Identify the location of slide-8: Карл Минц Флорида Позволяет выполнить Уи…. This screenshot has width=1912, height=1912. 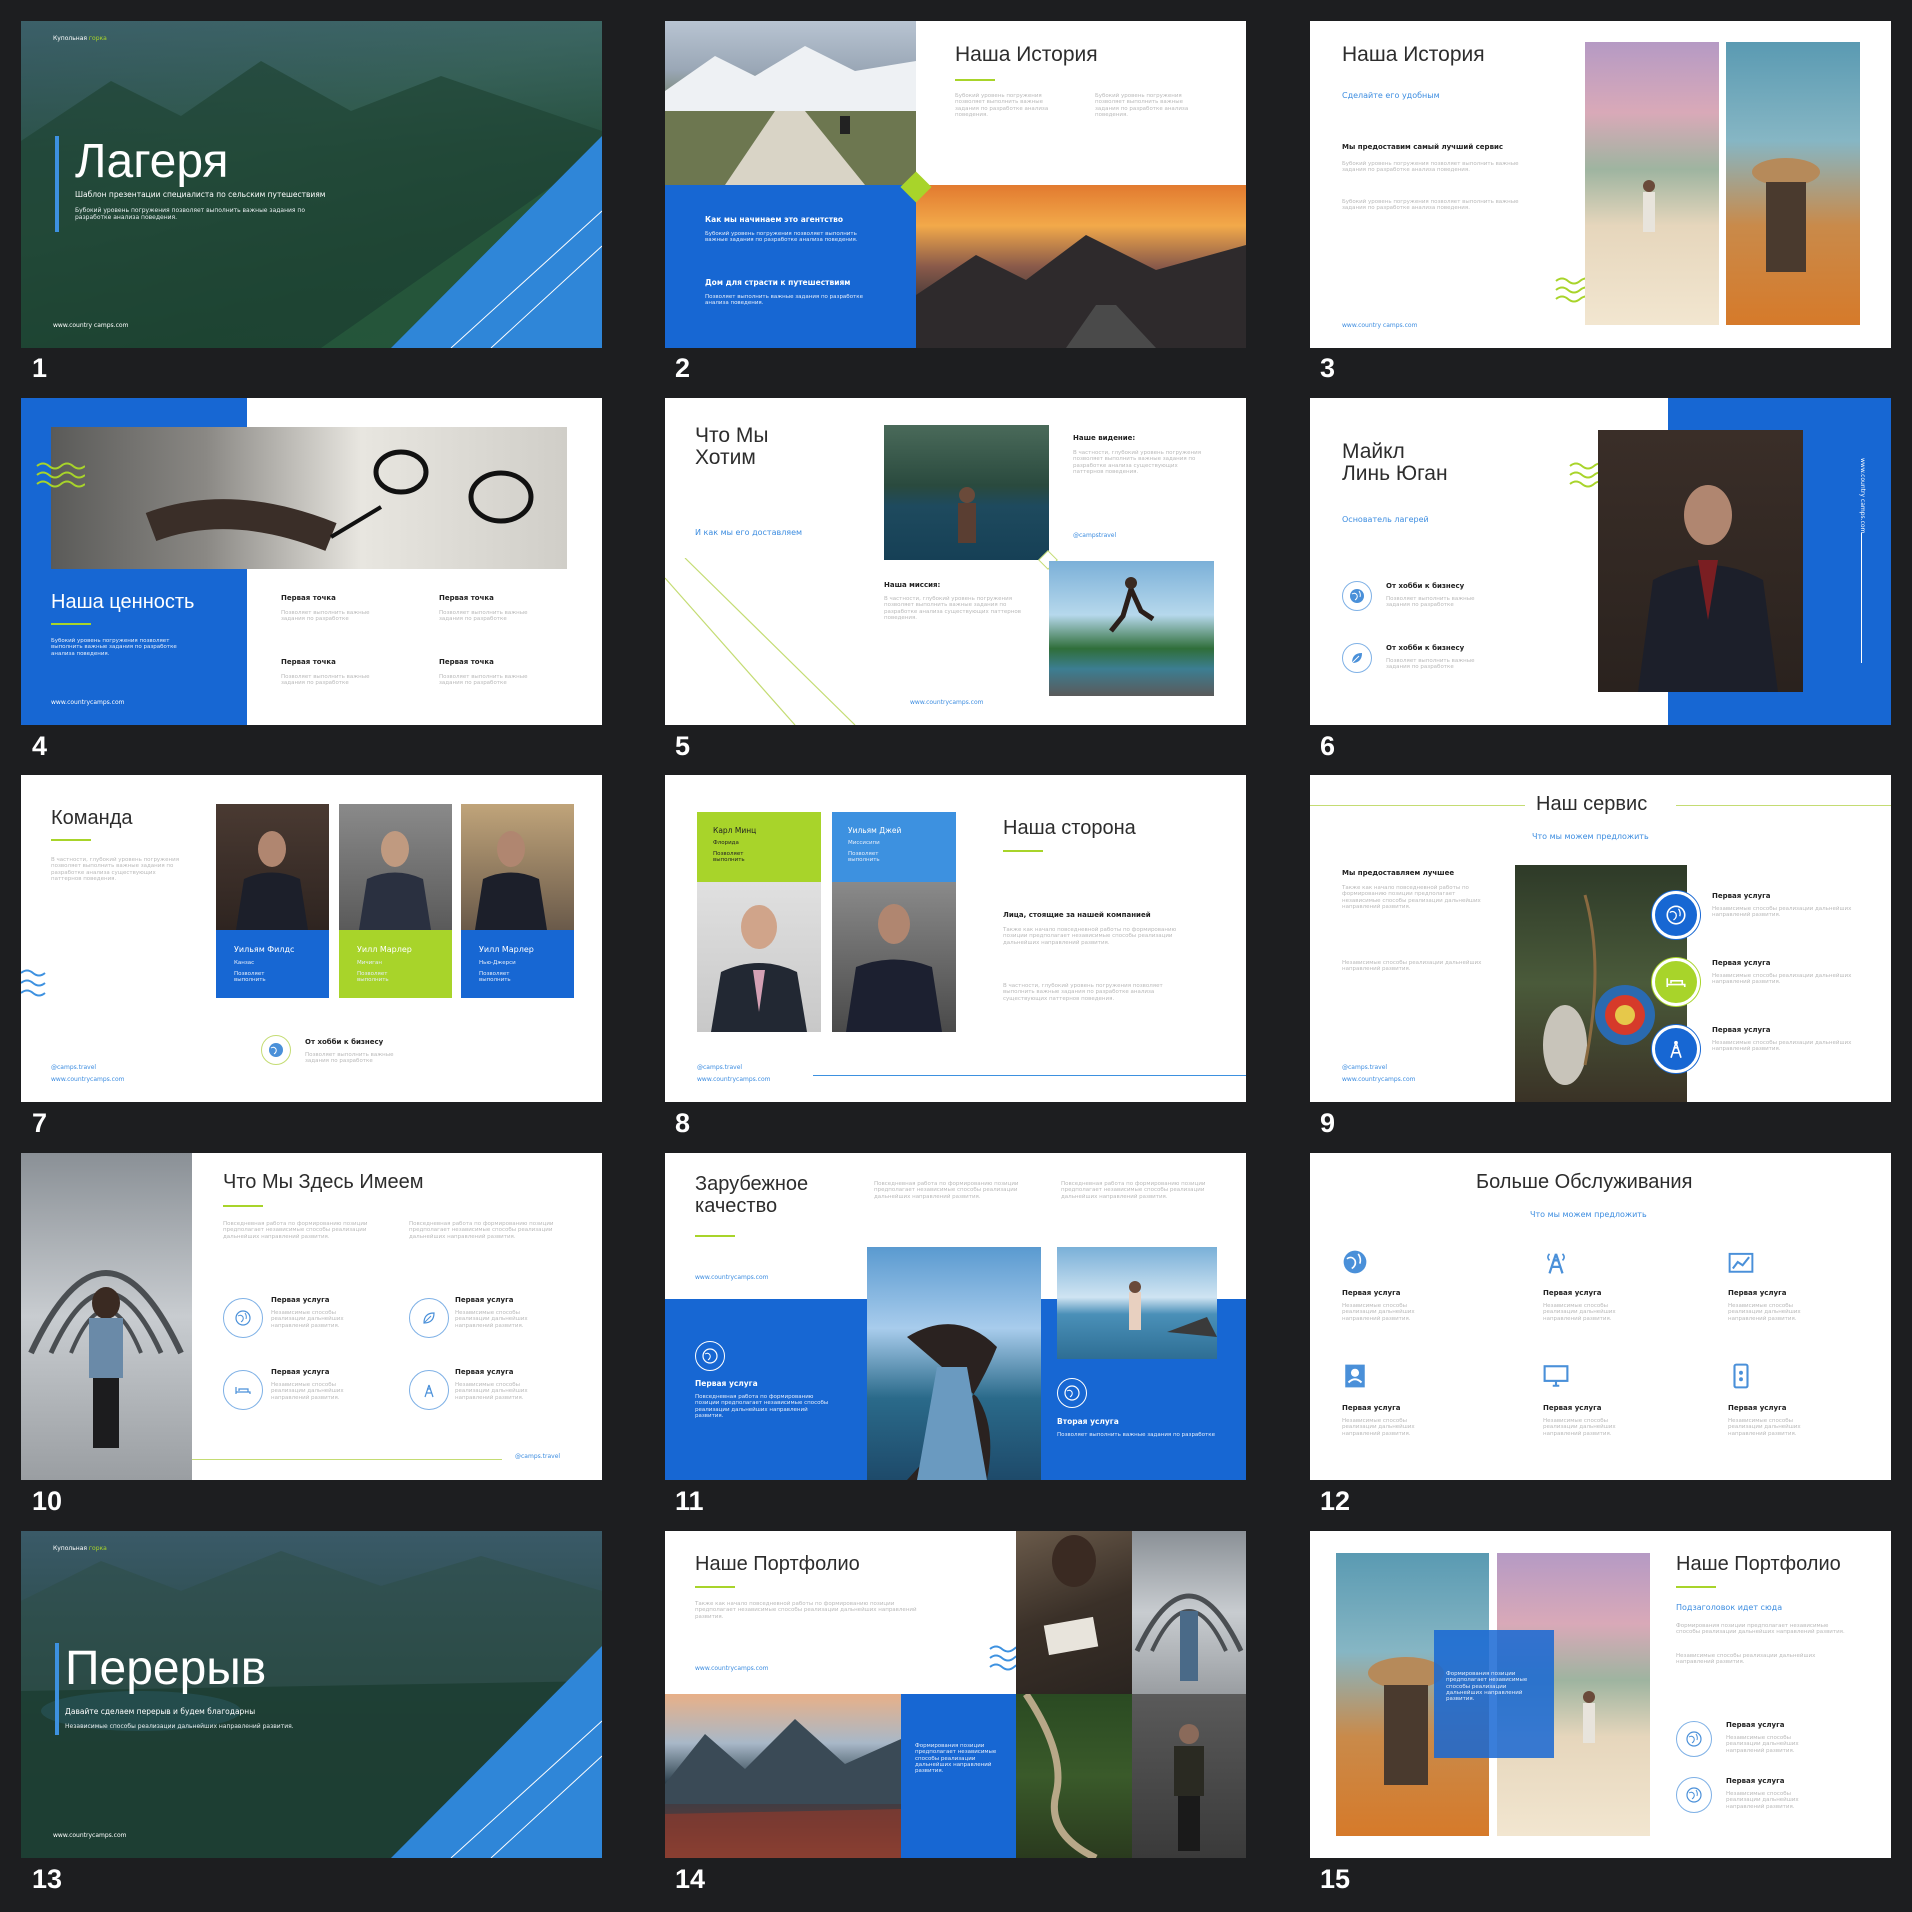
(955, 938).